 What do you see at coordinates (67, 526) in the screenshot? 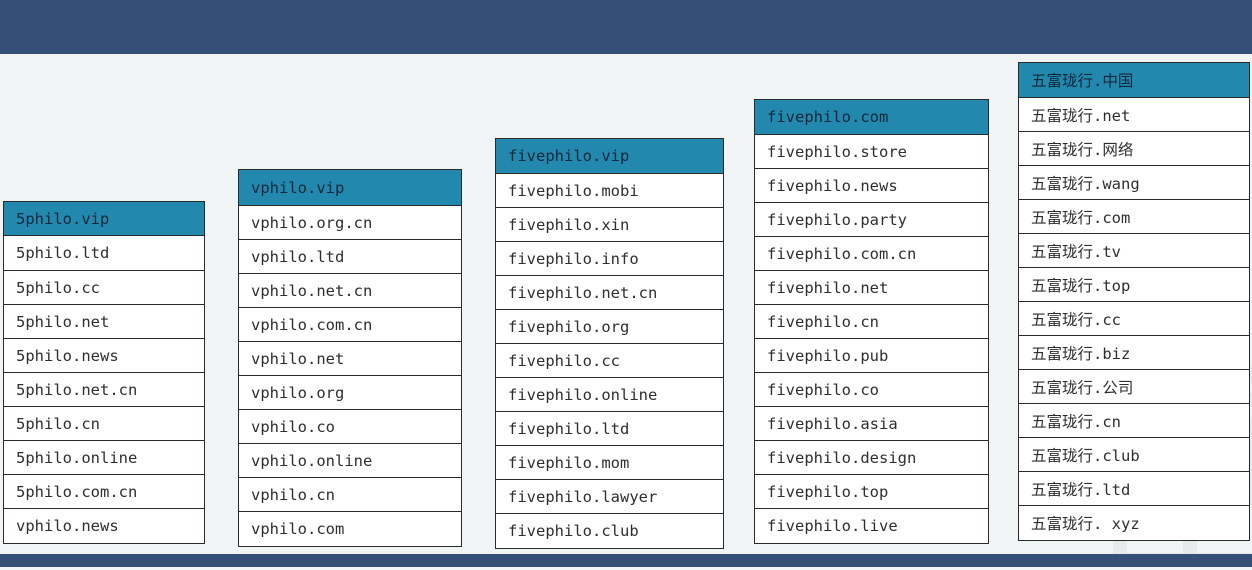
I see `domain-item: vphilo.news` at bounding box center [67, 526].